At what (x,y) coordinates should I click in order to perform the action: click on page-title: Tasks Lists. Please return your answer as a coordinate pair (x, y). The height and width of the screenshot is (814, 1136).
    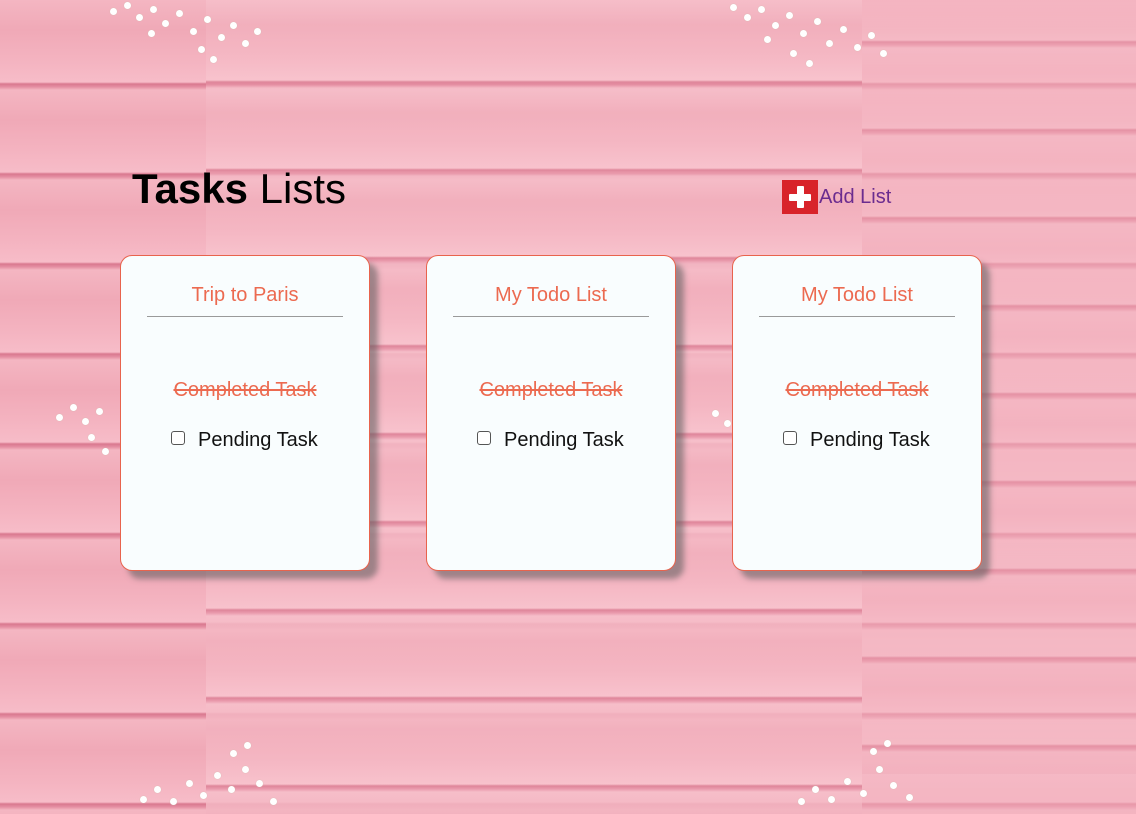
    Looking at the image, I should click on (239, 189).